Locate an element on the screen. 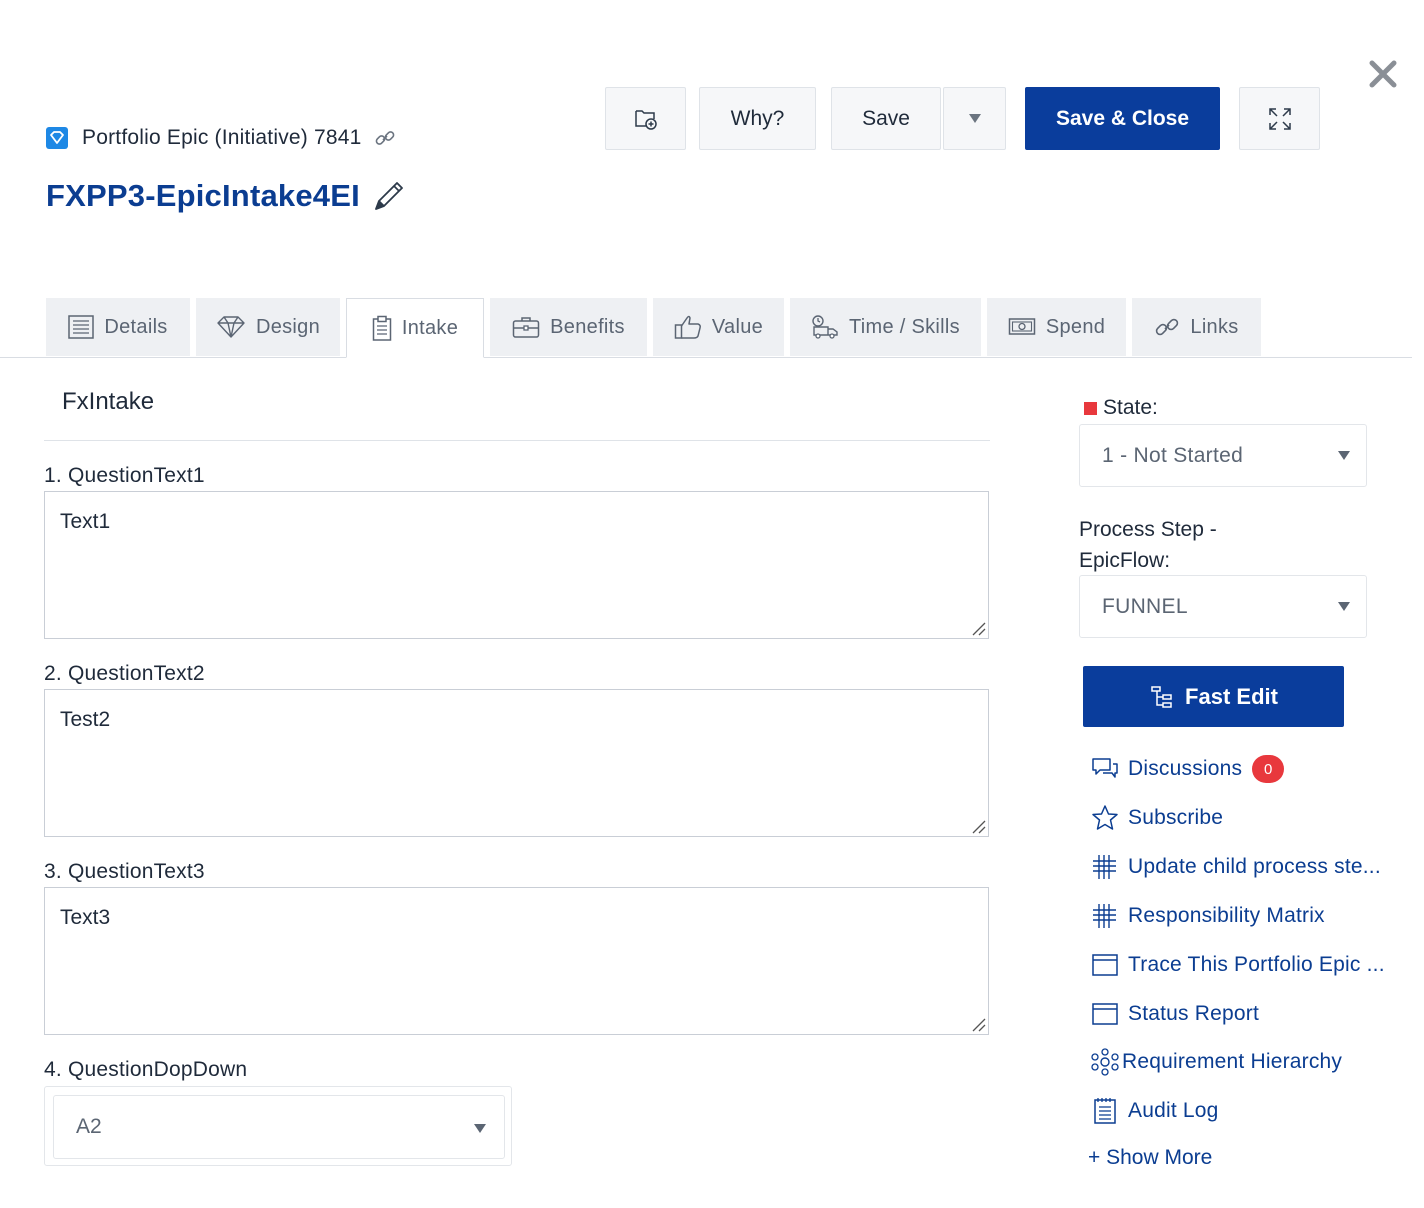 Image resolution: width=1424 pixels, height=1208 pixels. tab-intake: Intake is located at coordinates (415, 328).